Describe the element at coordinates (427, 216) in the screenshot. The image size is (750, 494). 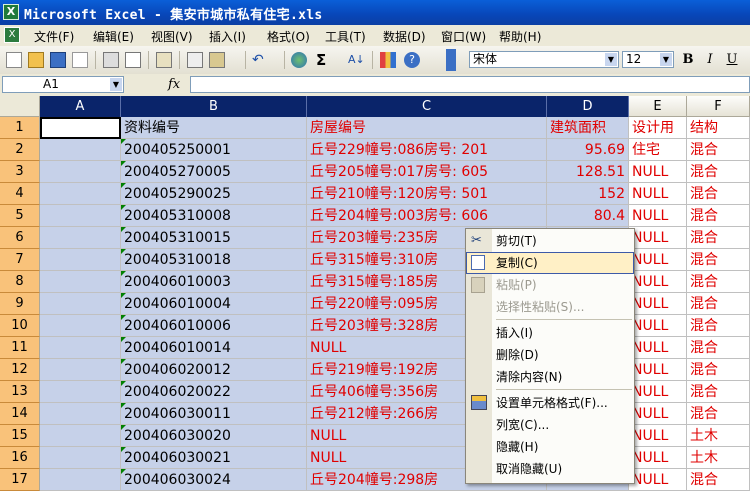
I see `cell-c: 丘号204幢号:003房号: 606` at that location.